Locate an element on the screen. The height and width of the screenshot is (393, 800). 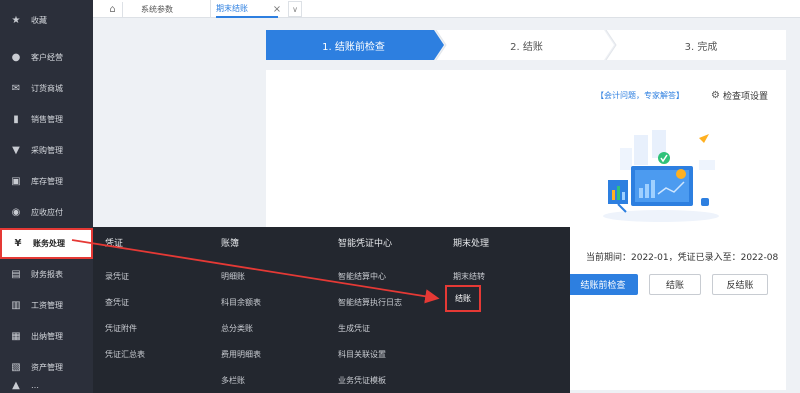
expert-help-link: 【会计问题，专家解答】 is located at coordinates (640, 95).